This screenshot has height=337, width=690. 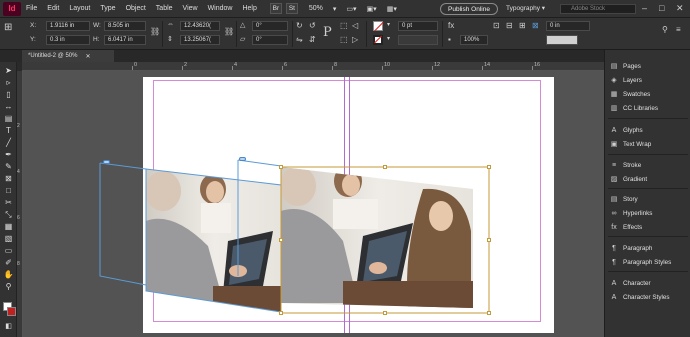 I want to click on fill-swatch, so click(x=378, y=26).